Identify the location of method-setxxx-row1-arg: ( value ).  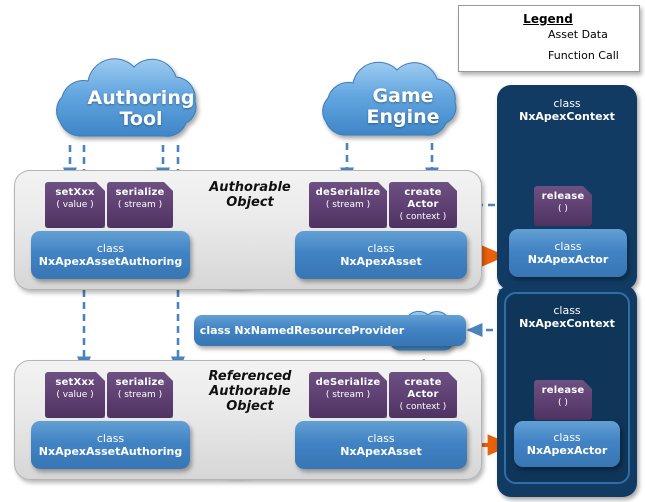
(75, 205).